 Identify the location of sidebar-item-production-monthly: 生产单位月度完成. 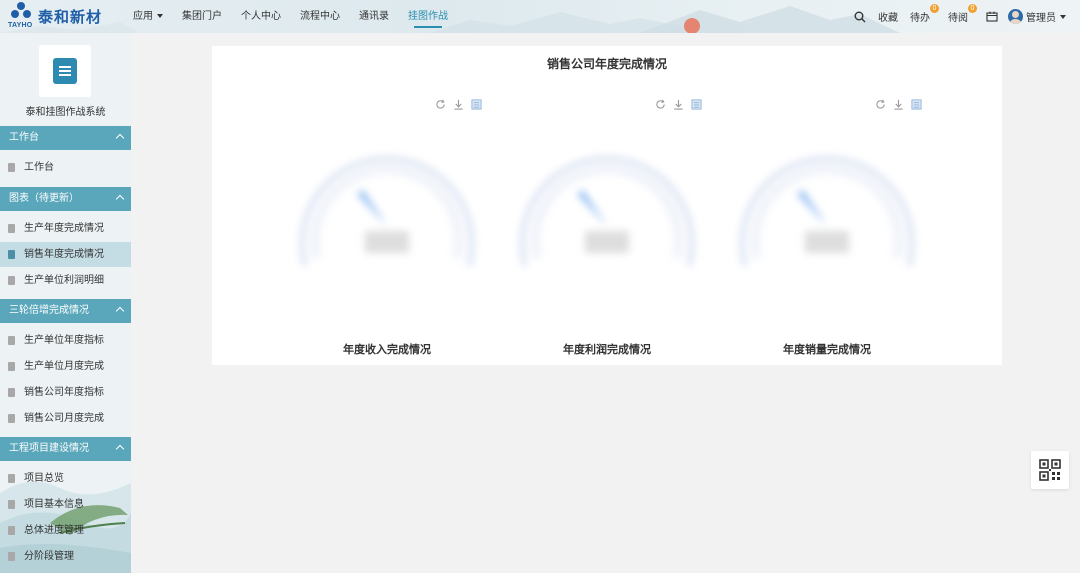
(65, 366).